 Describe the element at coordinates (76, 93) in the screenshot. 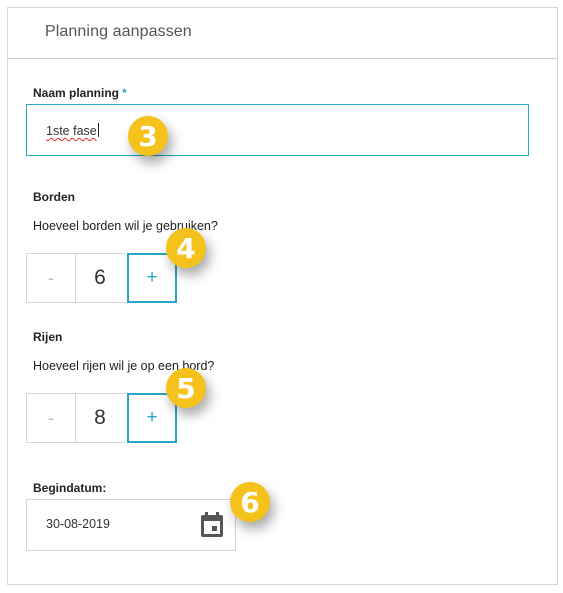

I see `name-field-label-text: Naam planning` at that location.